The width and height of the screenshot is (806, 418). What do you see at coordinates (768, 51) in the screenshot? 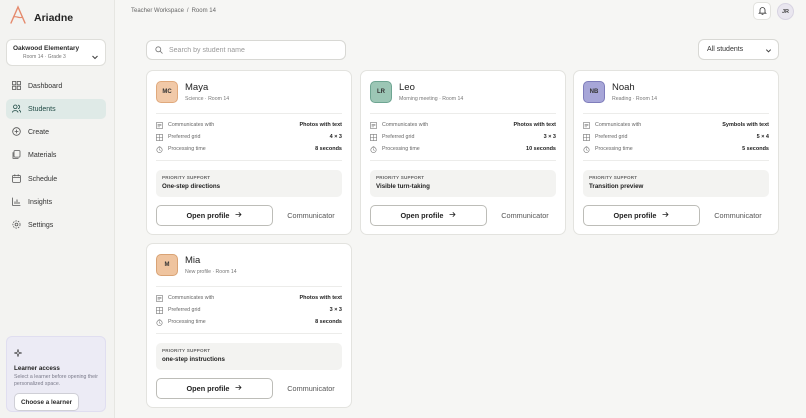
I see `chevron-down-icon` at bounding box center [768, 51].